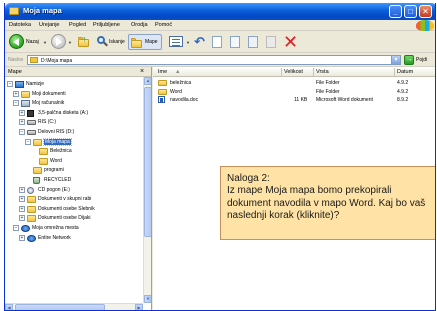  Describe the element at coordinates (49, 93) in the screenshot. I see `tree-item-label: Moji dokumenti` at that location.